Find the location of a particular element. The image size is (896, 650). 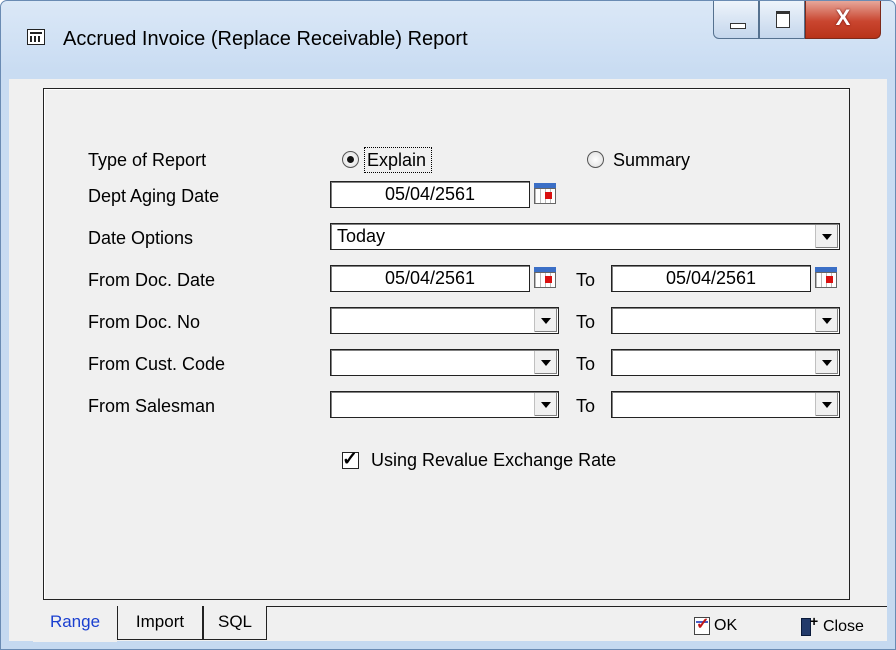

from-doc-date-calendar-icon is located at coordinates (545, 278).